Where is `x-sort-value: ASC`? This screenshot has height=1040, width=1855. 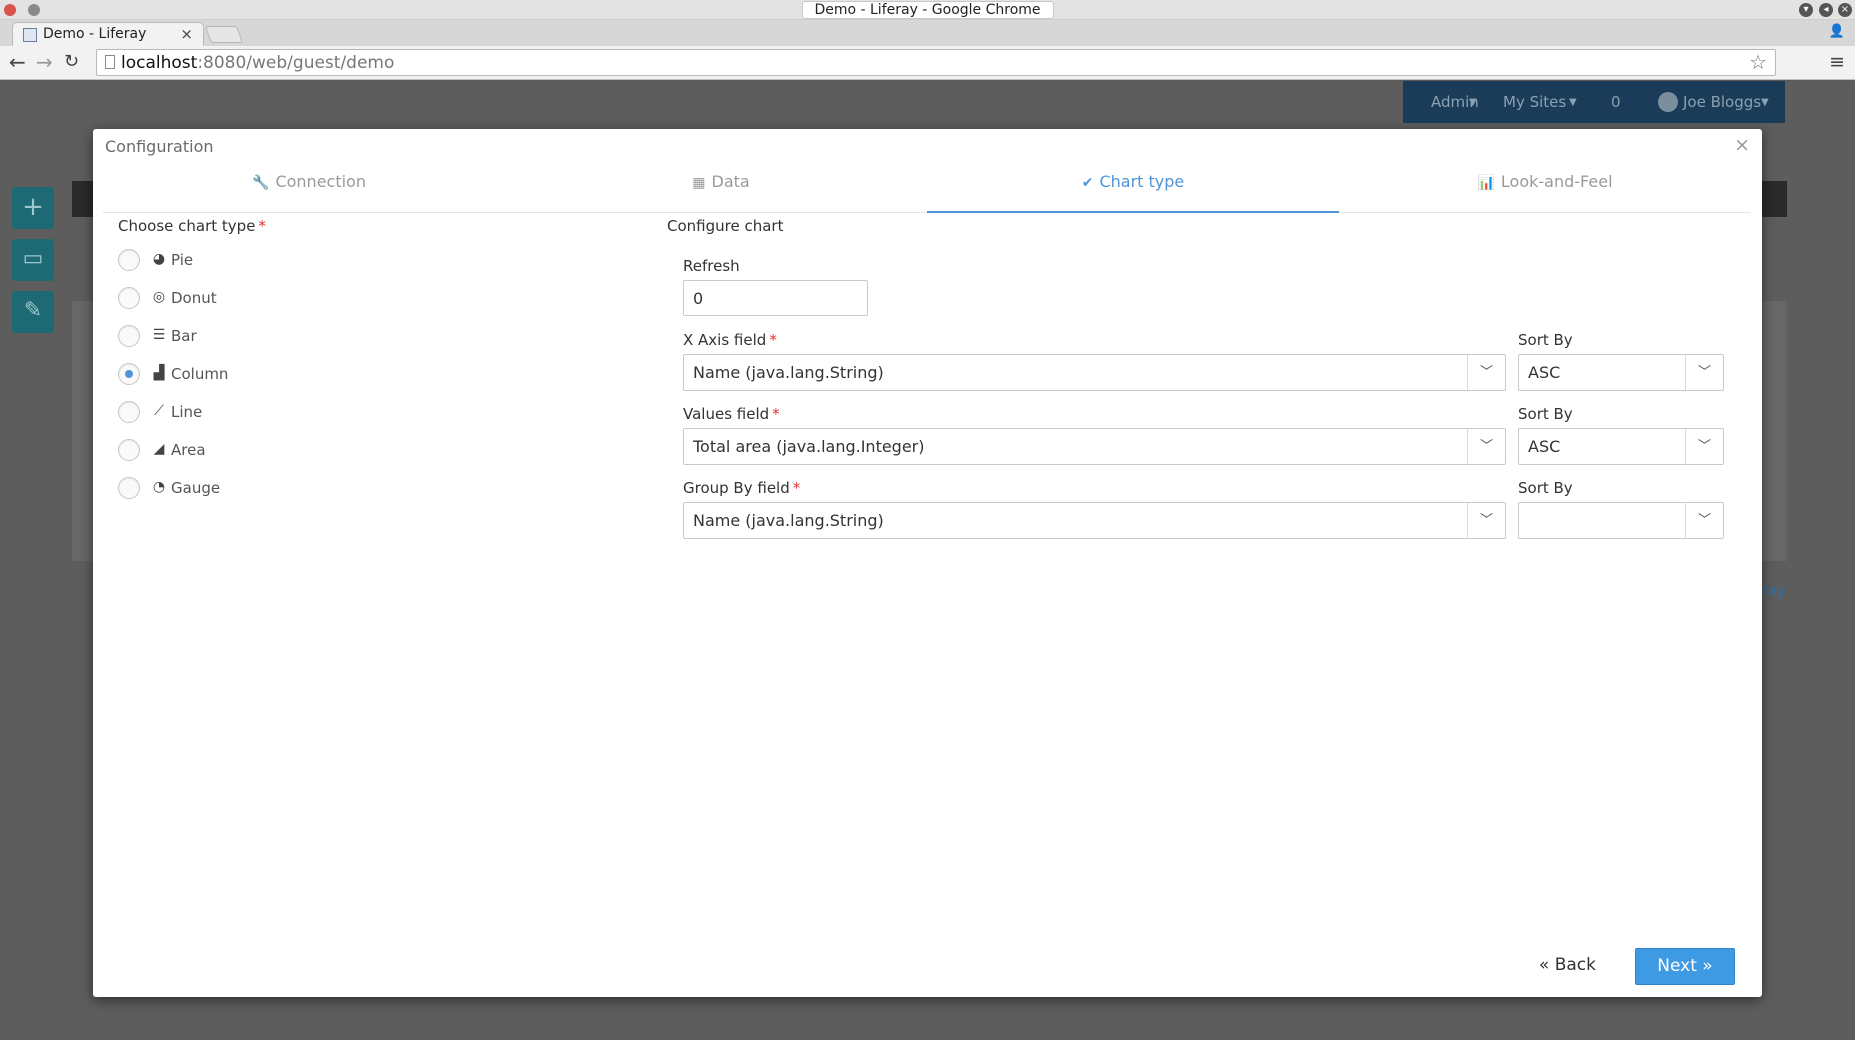 x-sort-value: ASC is located at coordinates (1544, 372).